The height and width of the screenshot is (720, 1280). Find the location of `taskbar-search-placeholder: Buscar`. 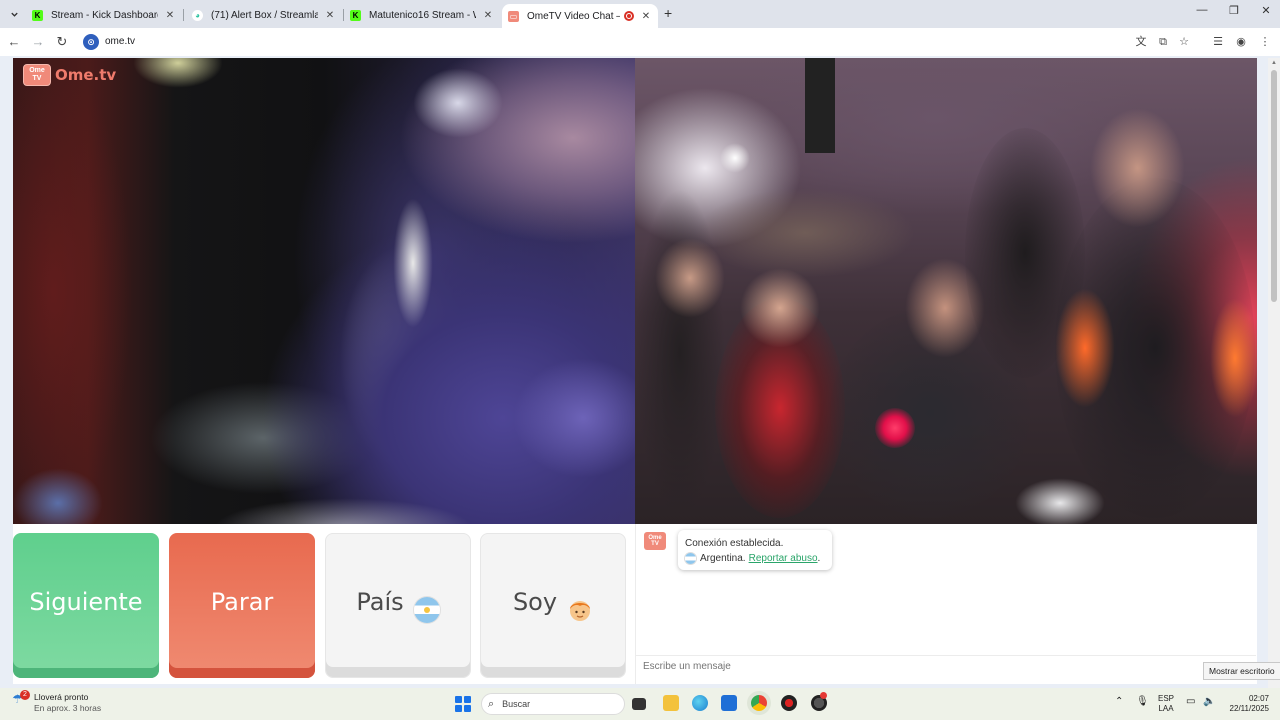

taskbar-search-placeholder: Buscar is located at coordinates (516, 704).